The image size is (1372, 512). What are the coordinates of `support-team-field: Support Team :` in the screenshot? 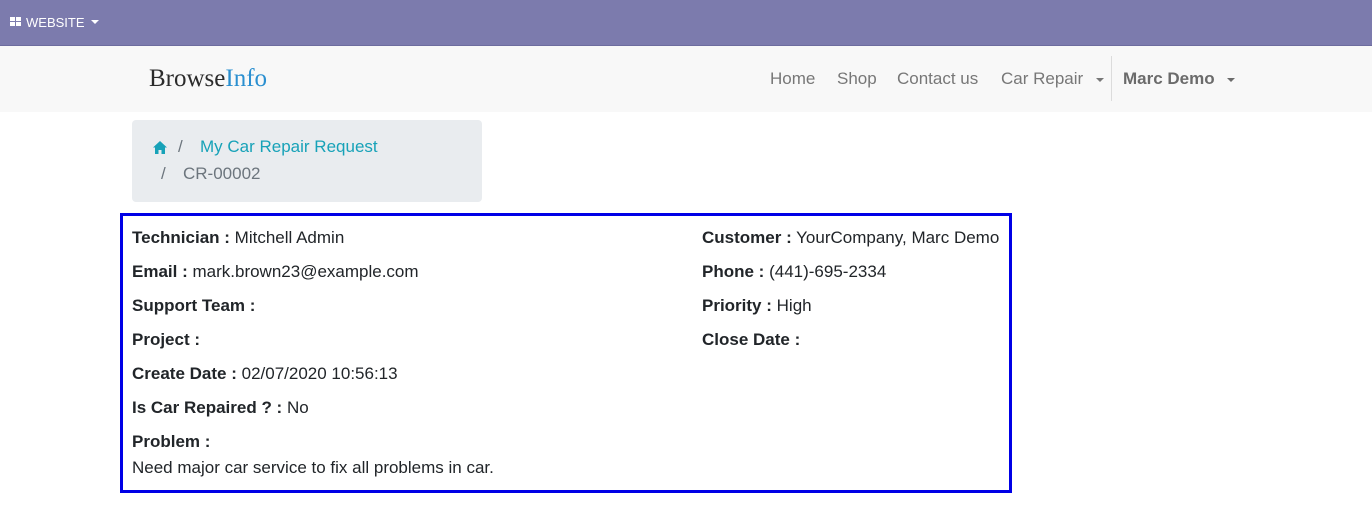 It's located at (193, 306).